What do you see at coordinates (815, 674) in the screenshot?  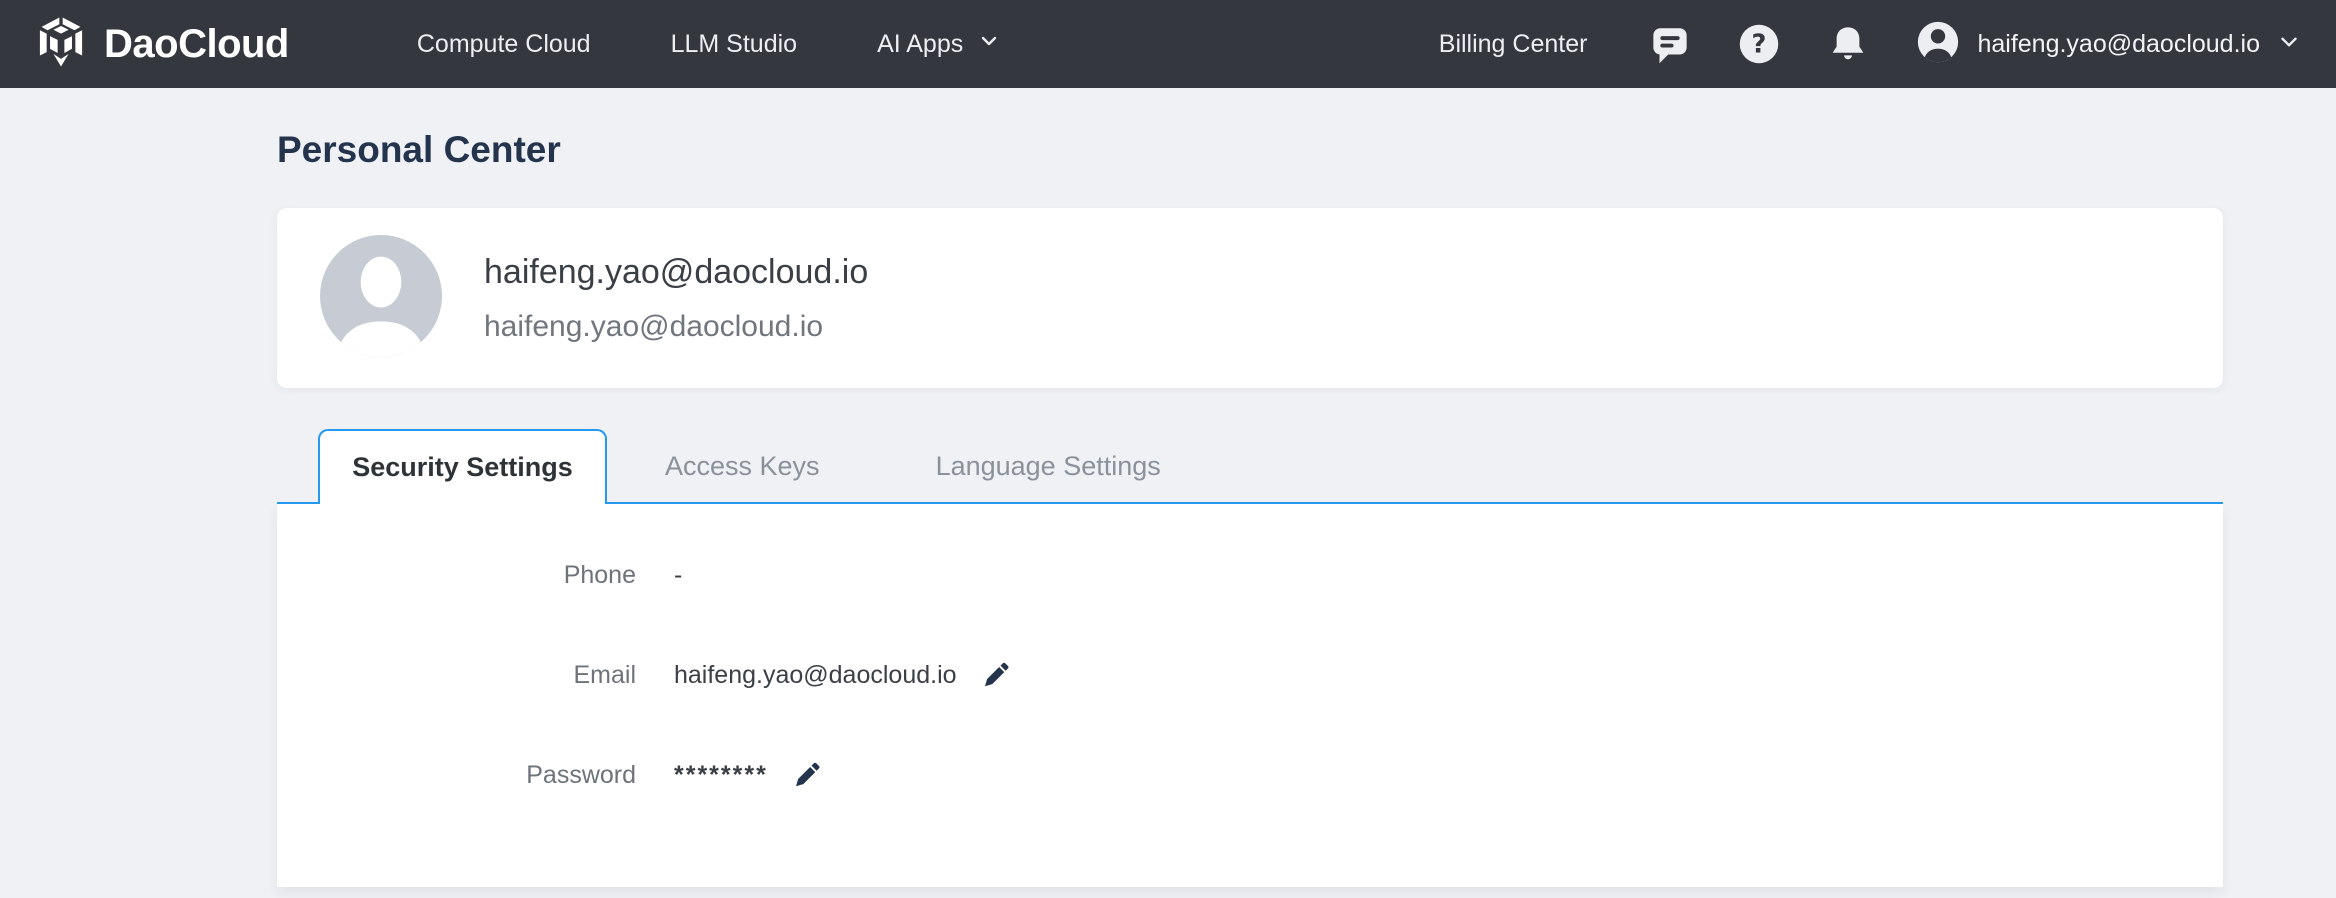 I see `email-value: haifeng.yao@daocloud.io` at bounding box center [815, 674].